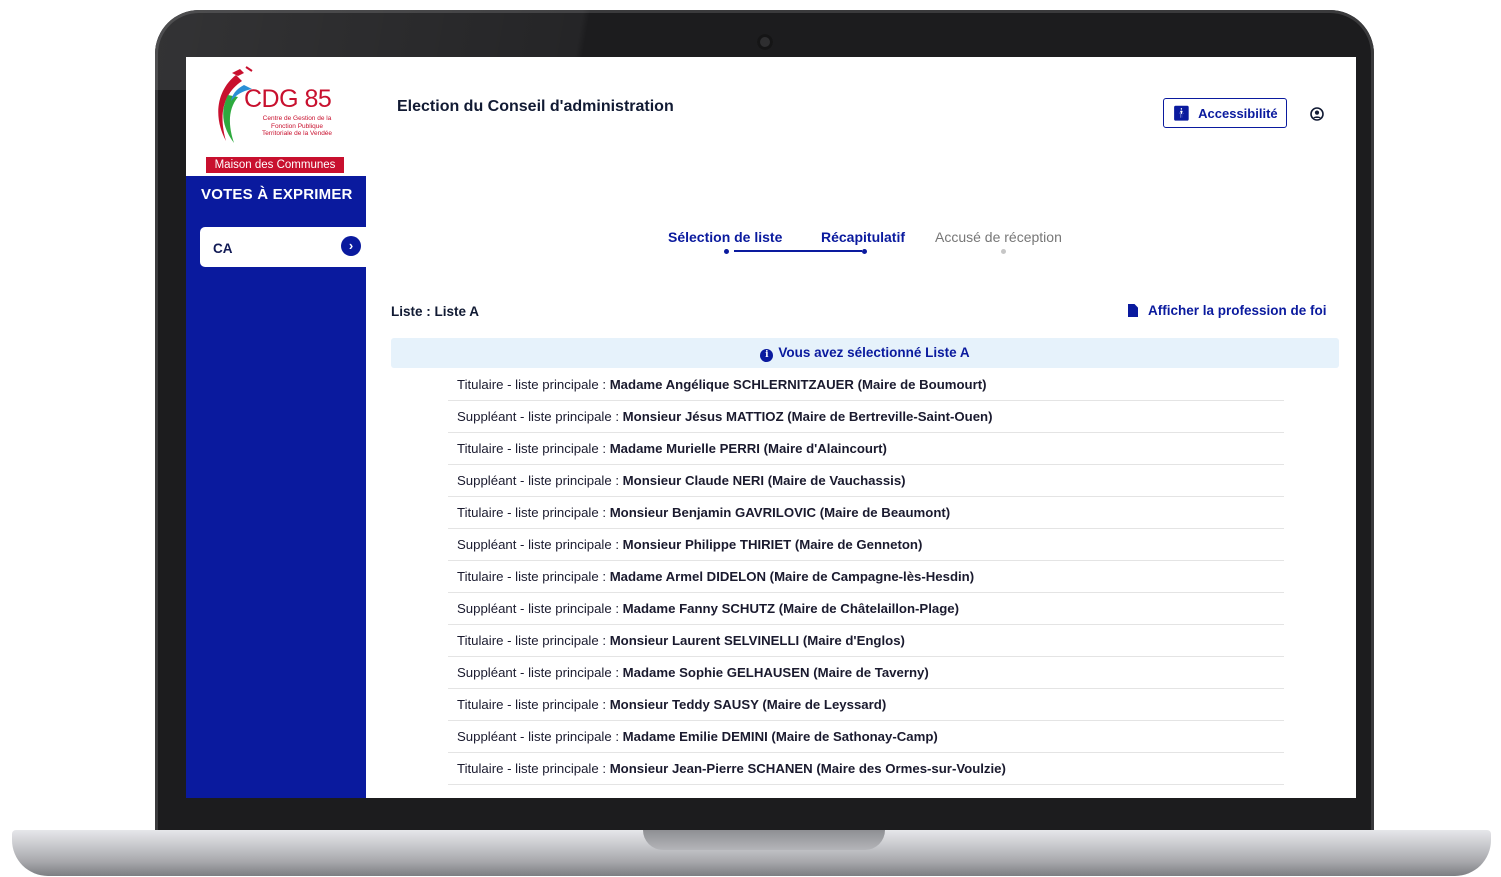 The height and width of the screenshot is (877, 1501). What do you see at coordinates (1133, 310) in the screenshot?
I see `document-icon` at bounding box center [1133, 310].